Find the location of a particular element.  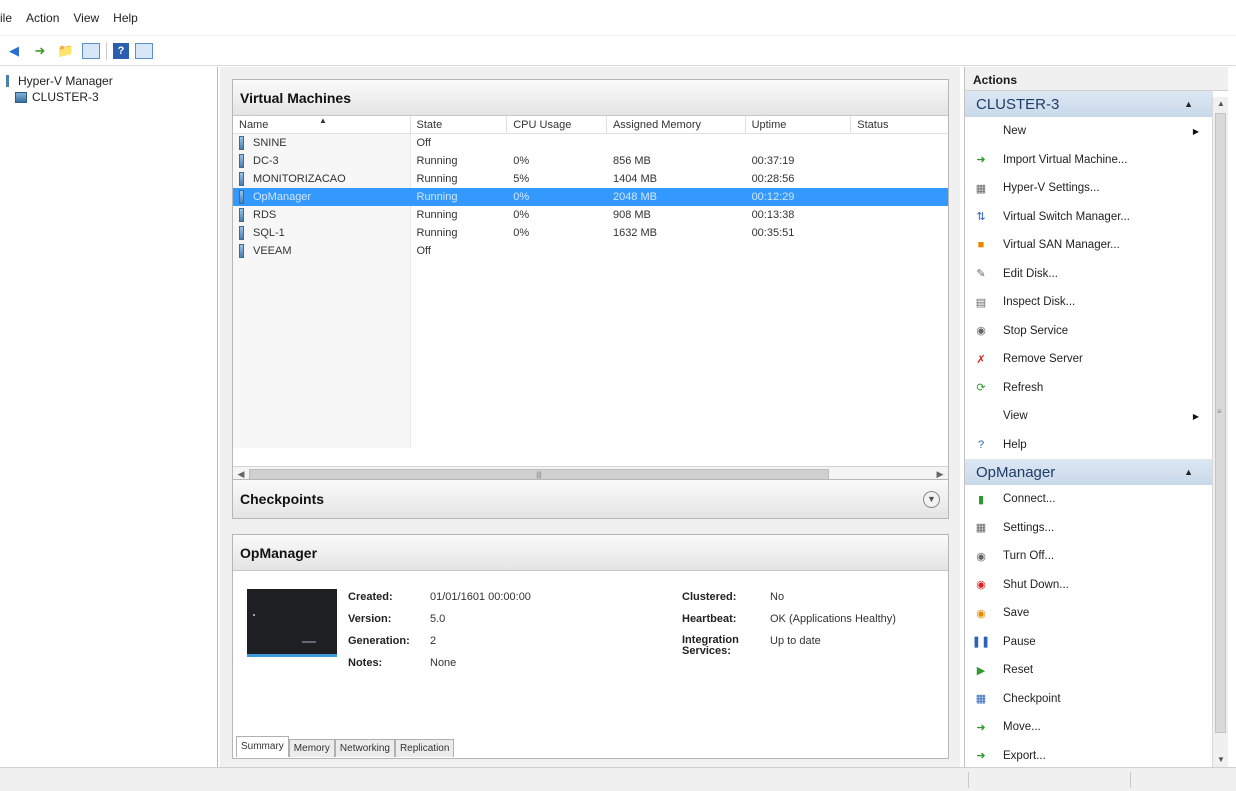

action-item: New ▶ is located at coordinates (1089, 131).